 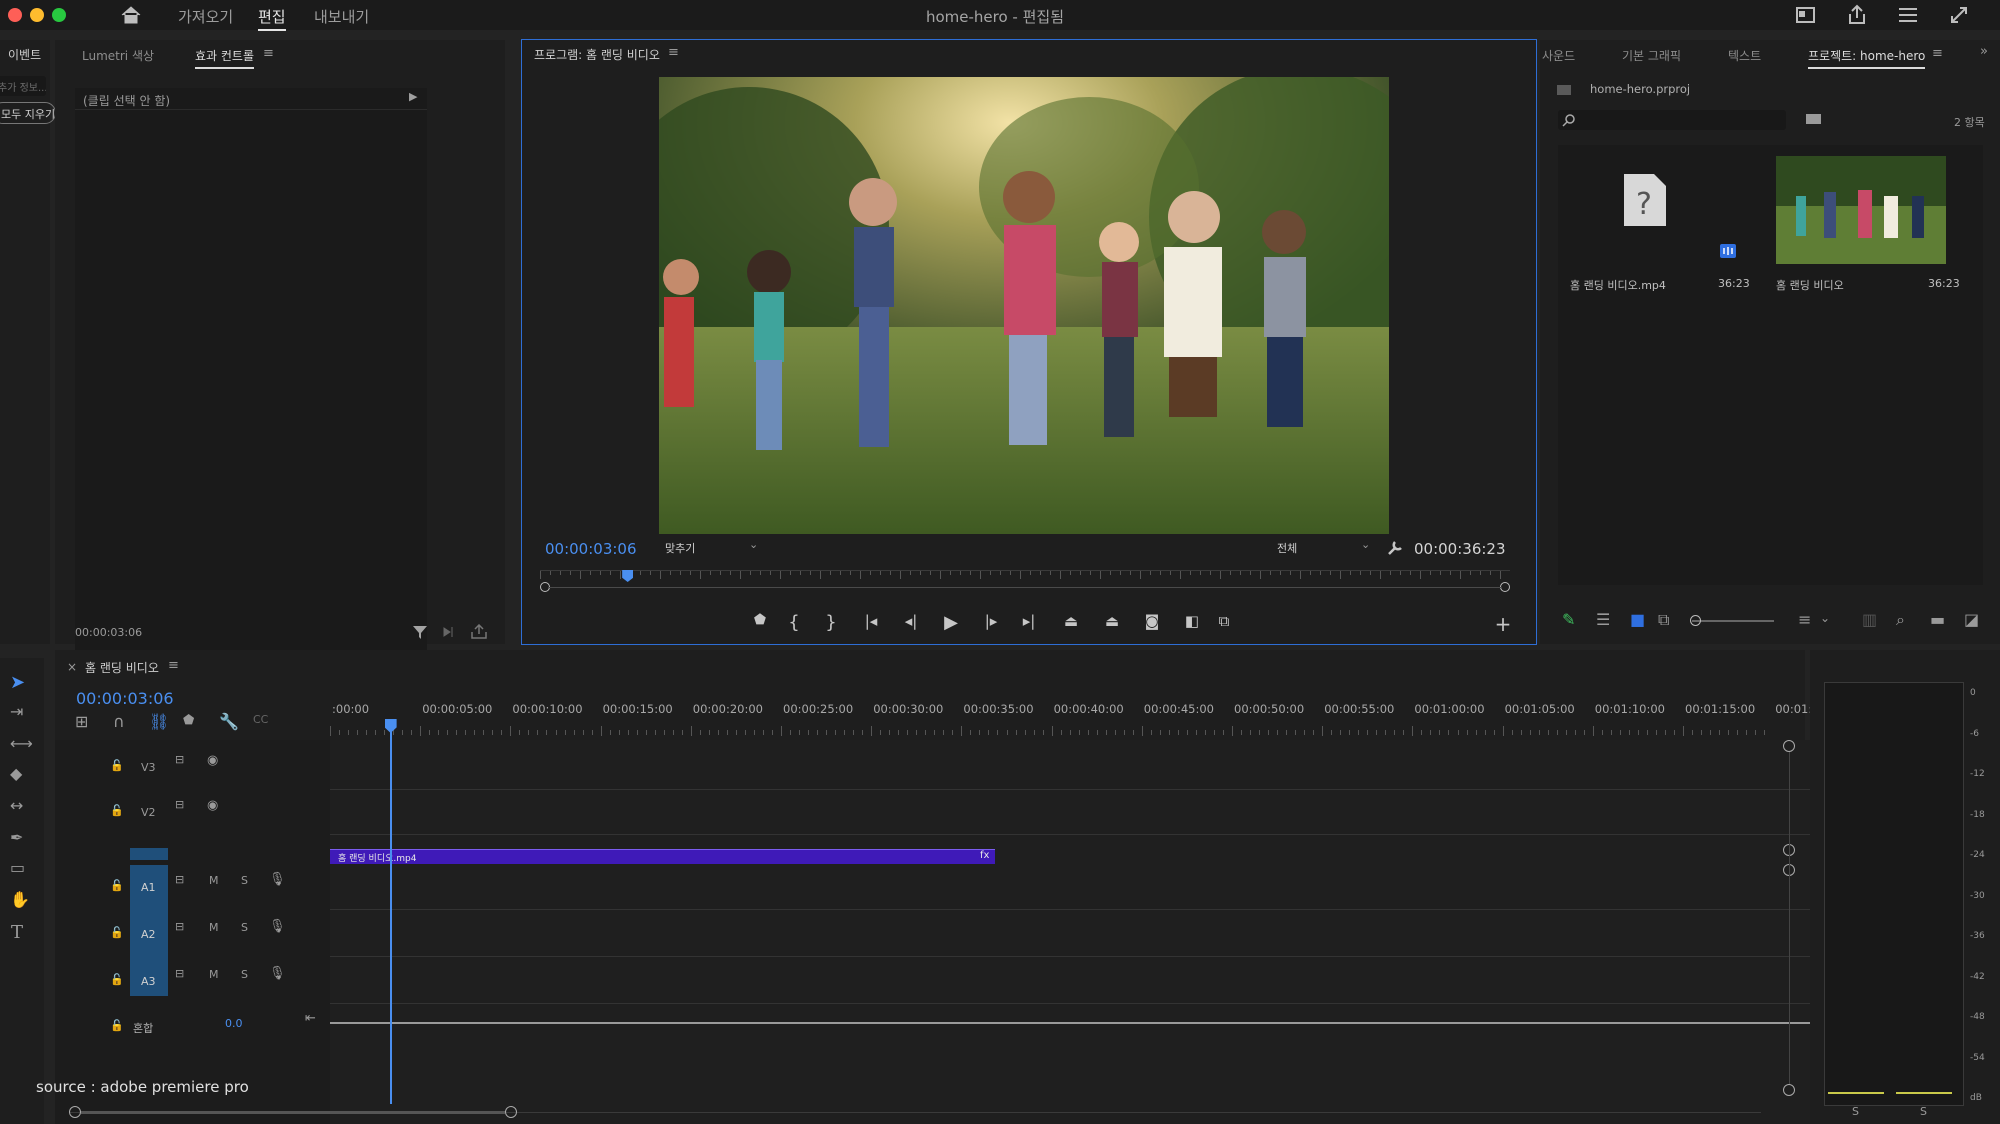 I want to click on program-scrubber, so click(x=1025, y=582).